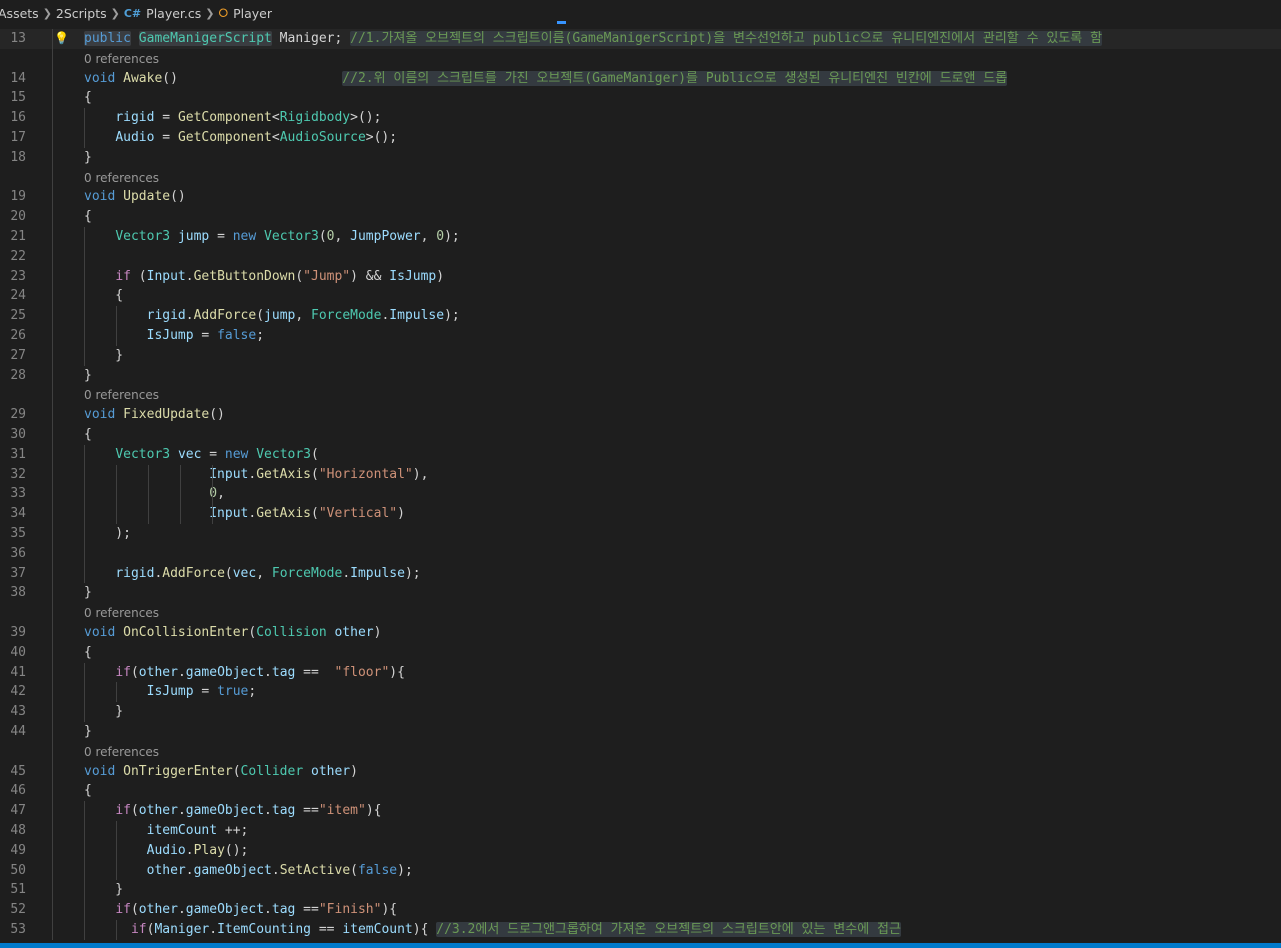  What do you see at coordinates (61, 38) in the screenshot?
I see `lightbulb-icon: 💡` at bounding box center [61, 38].